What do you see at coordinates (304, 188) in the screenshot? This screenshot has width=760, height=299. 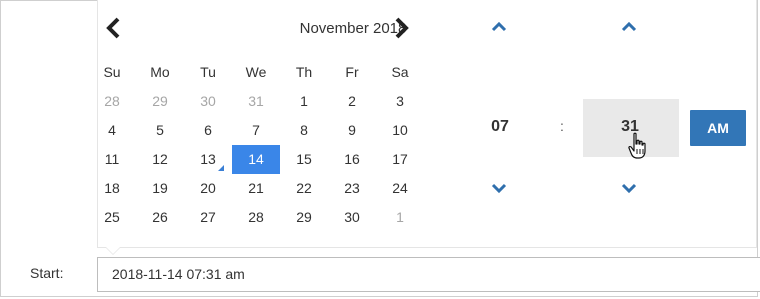 I see `day-cell: 22` at bounding box center [304, 188].